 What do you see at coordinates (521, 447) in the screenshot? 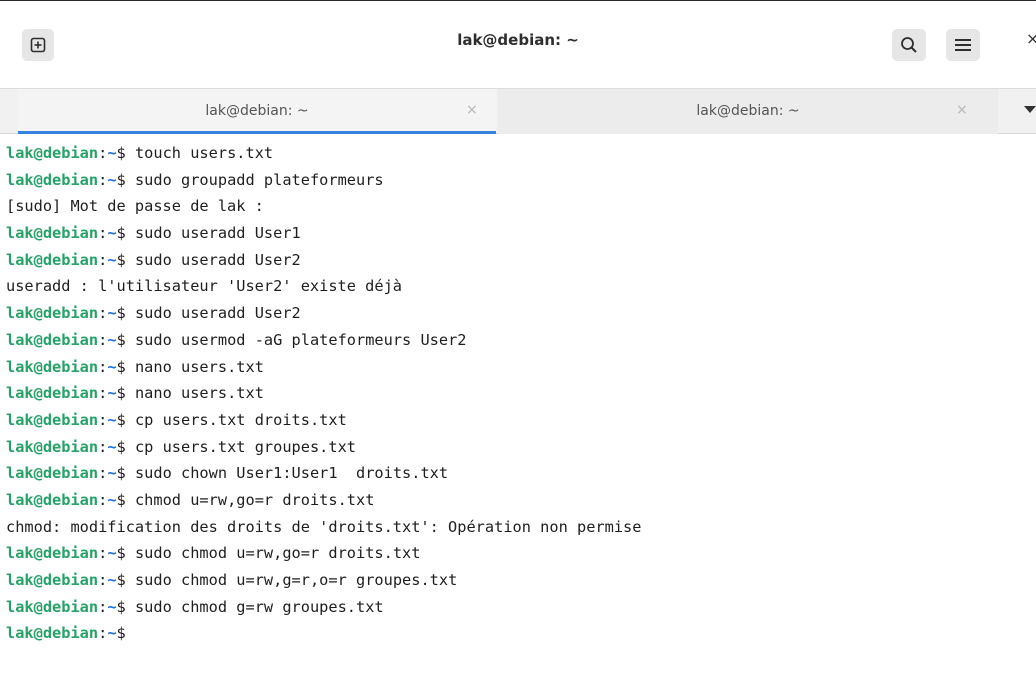
I see `terminal-command-line: lak@debian:~$ cp users.txt groupes.txt` at bounding box center [521, 447].